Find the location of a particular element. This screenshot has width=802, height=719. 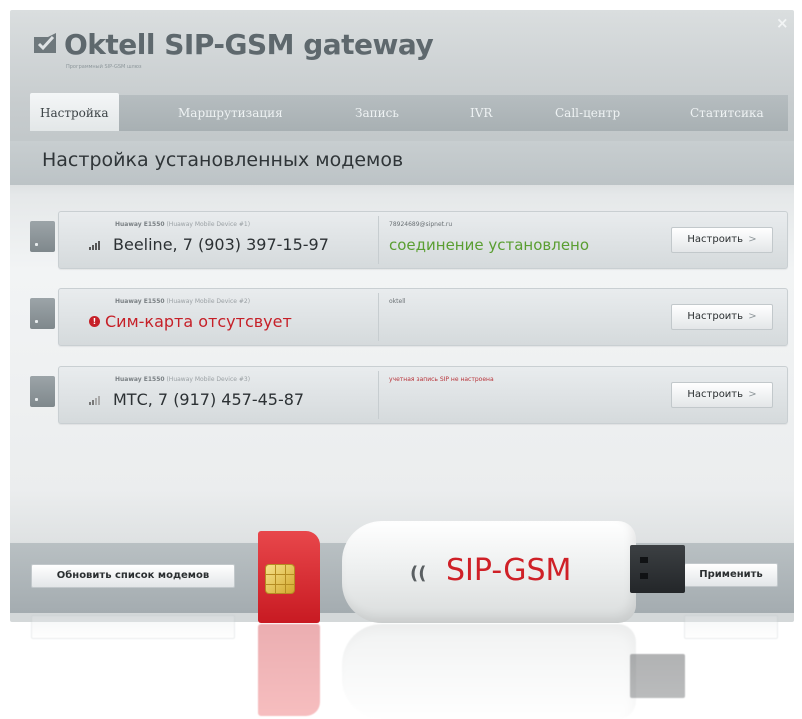

sim-card-reflection is located at coordinates (289, 670).